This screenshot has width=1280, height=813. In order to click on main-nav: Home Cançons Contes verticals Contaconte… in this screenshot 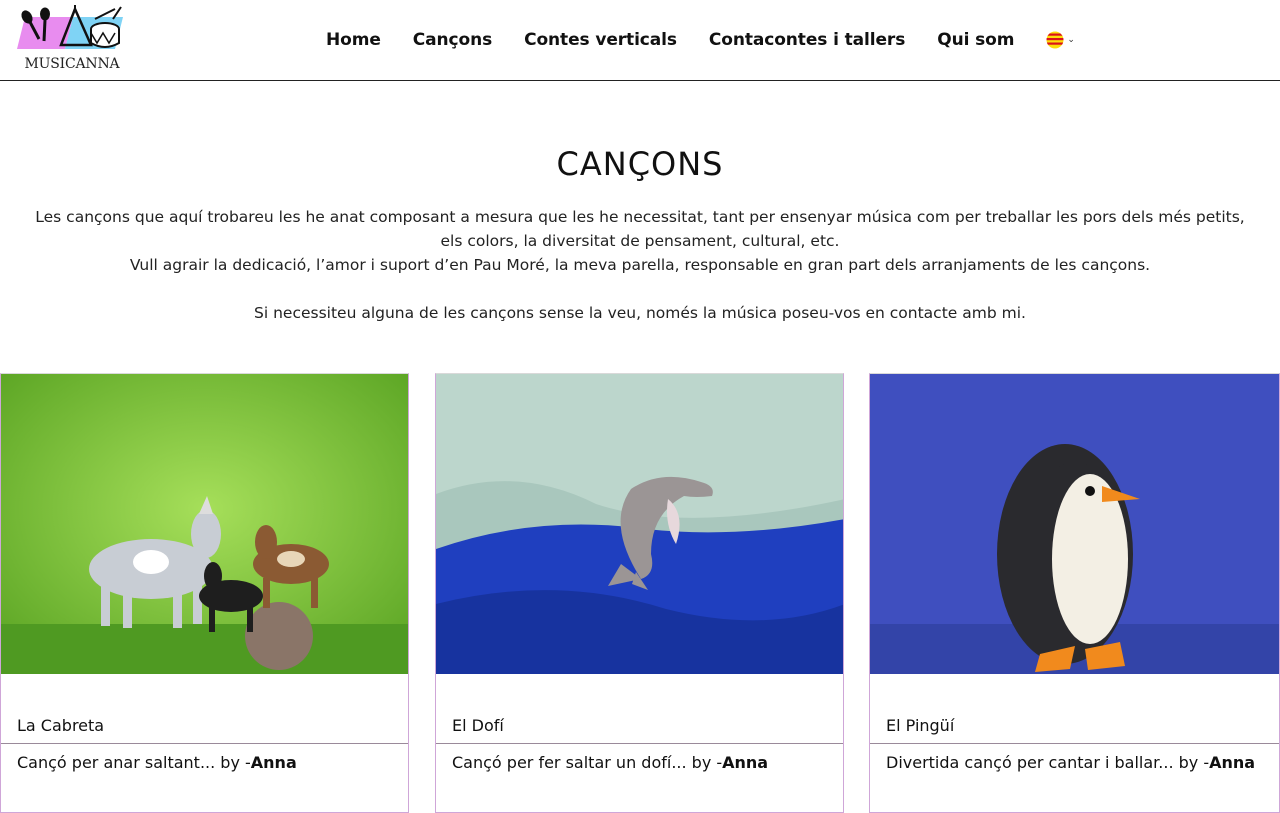, I will do `click(700, 40)`.